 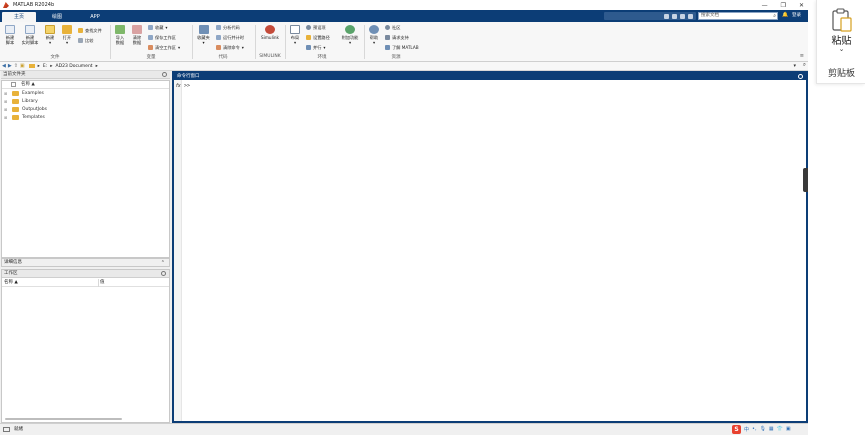 What do you see at coordinates (80, 40) in the screenshot?
I see `compare-icon` at bounding box center [80, 40].